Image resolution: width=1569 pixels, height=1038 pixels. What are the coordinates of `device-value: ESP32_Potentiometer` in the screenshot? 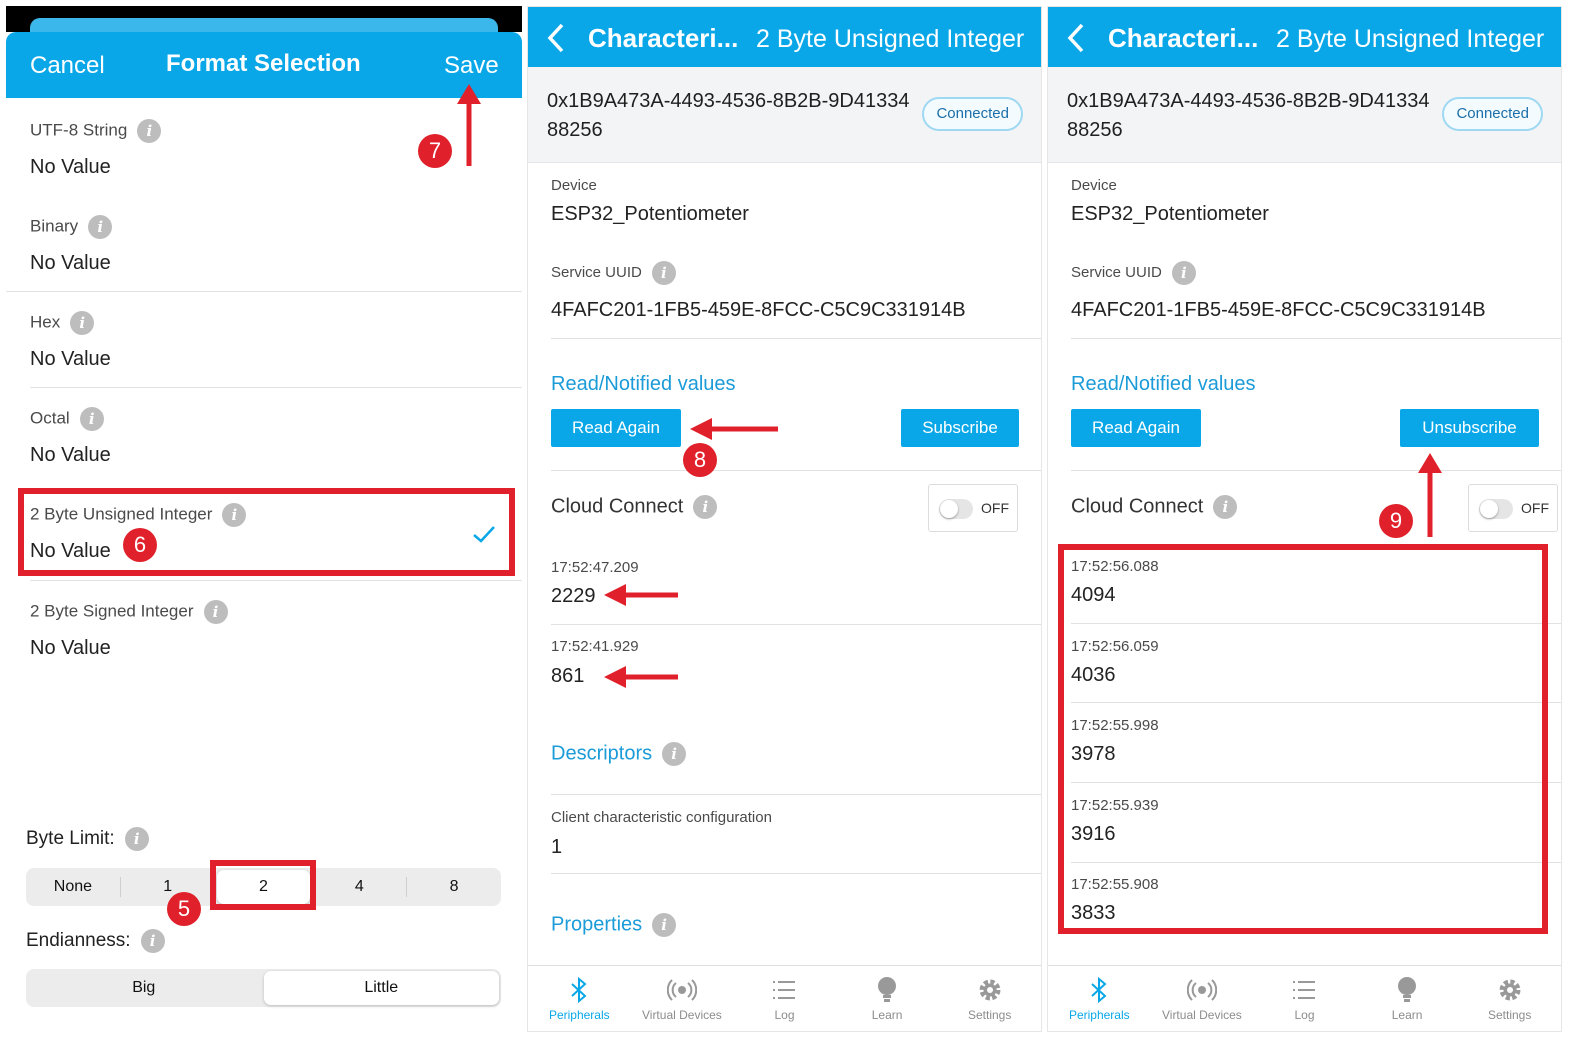 It's located at (650, 214).